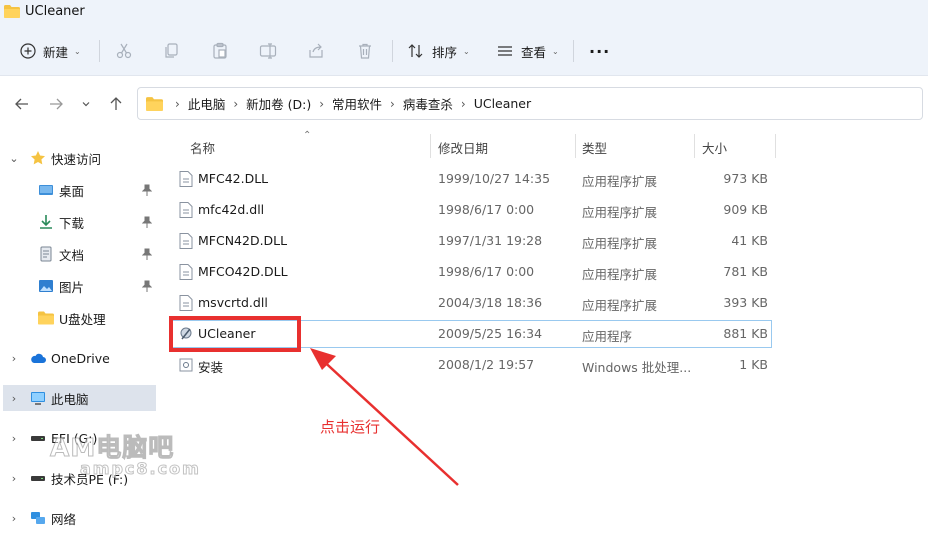  Describe the element at coordinates (72, 255) in the screenshot. I see `nav-label: 文档` at that location.